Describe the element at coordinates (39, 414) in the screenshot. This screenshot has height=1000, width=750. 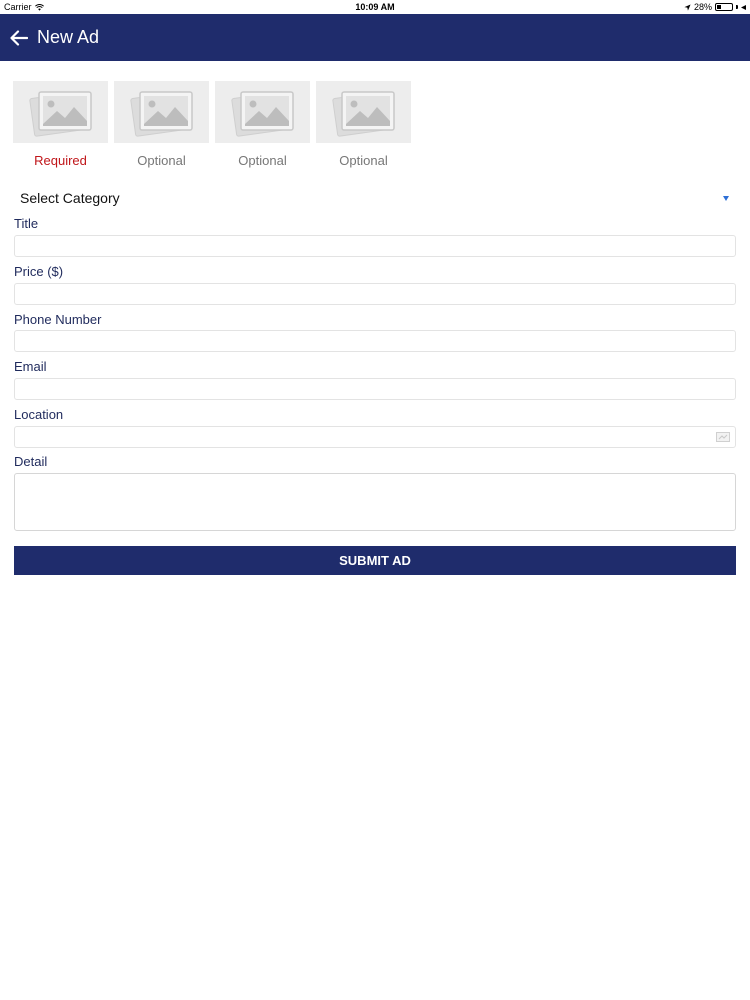
I see `location-label: Location` at that location.